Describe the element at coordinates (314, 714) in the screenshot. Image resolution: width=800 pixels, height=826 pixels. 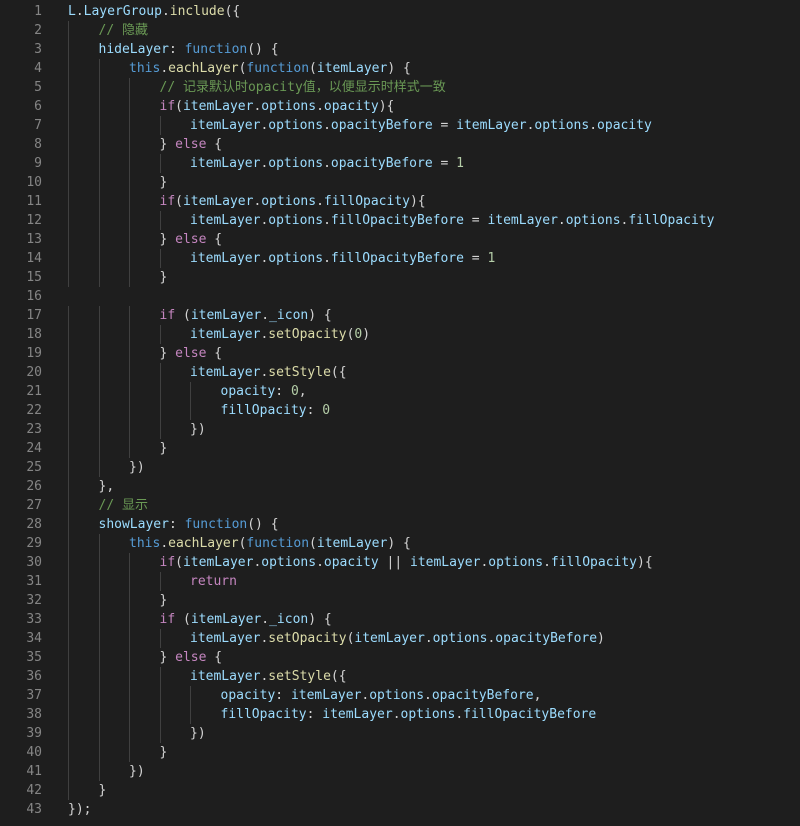
I see `code-token: :` at that location.